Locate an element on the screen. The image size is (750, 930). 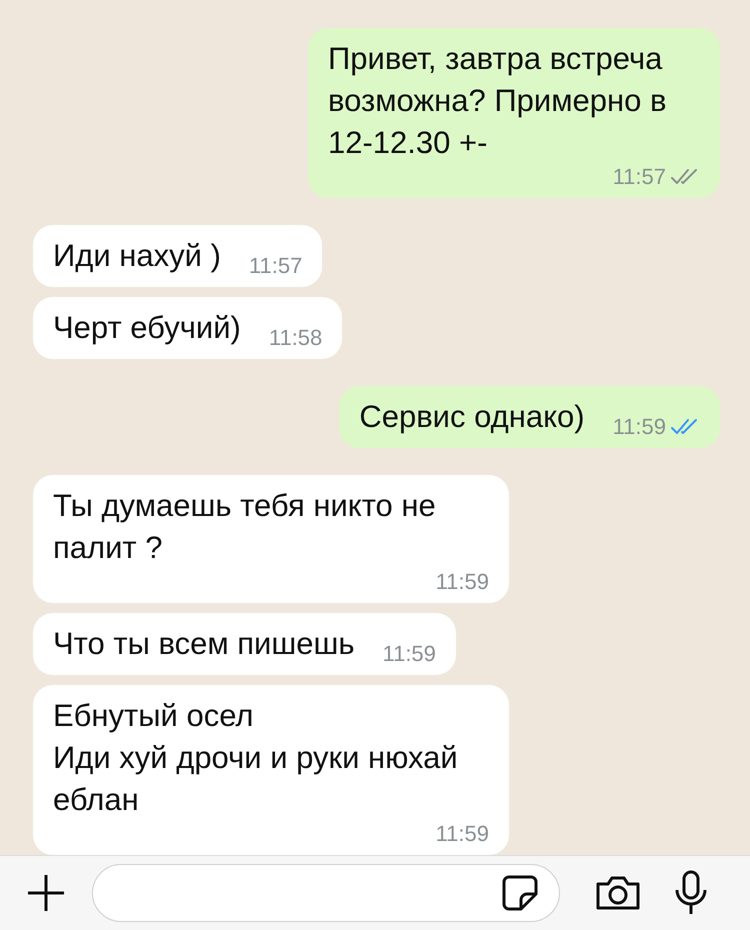
message-text: Ебнутый осел Иди хуй дрочи и руки нюхай еблан is located at coordinates (256, 758).